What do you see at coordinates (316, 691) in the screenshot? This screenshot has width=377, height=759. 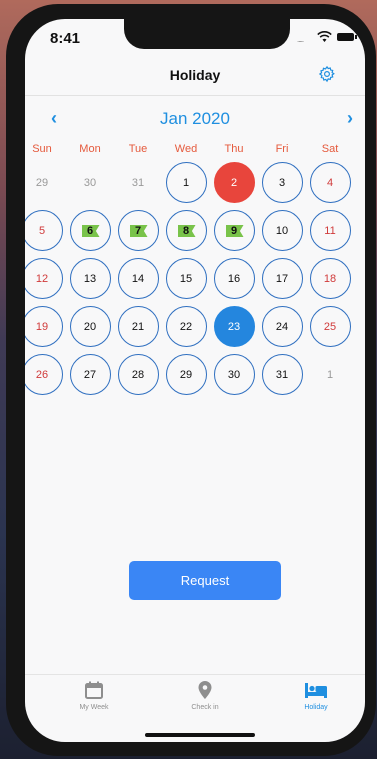 I see `bed-icon` at bounding box center [316, 691].